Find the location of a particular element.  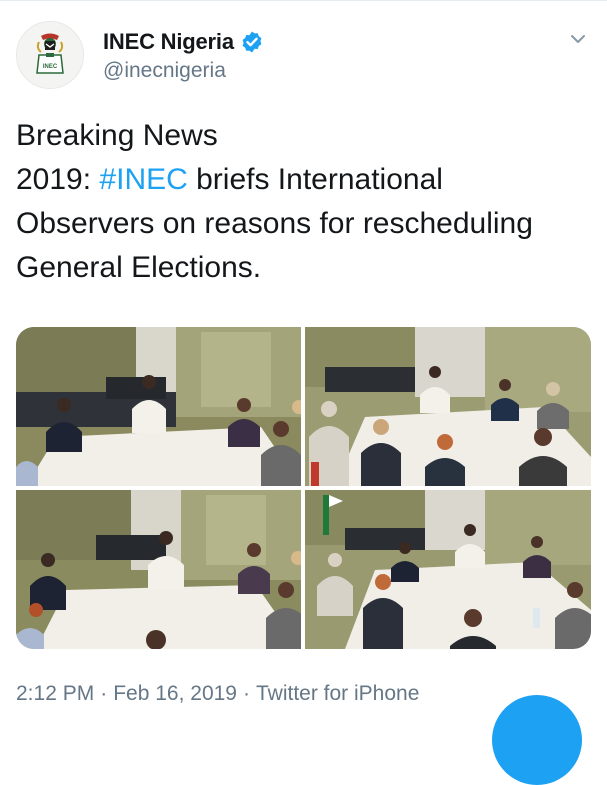

verified-badge-icon is located at coordinates (252, 42).